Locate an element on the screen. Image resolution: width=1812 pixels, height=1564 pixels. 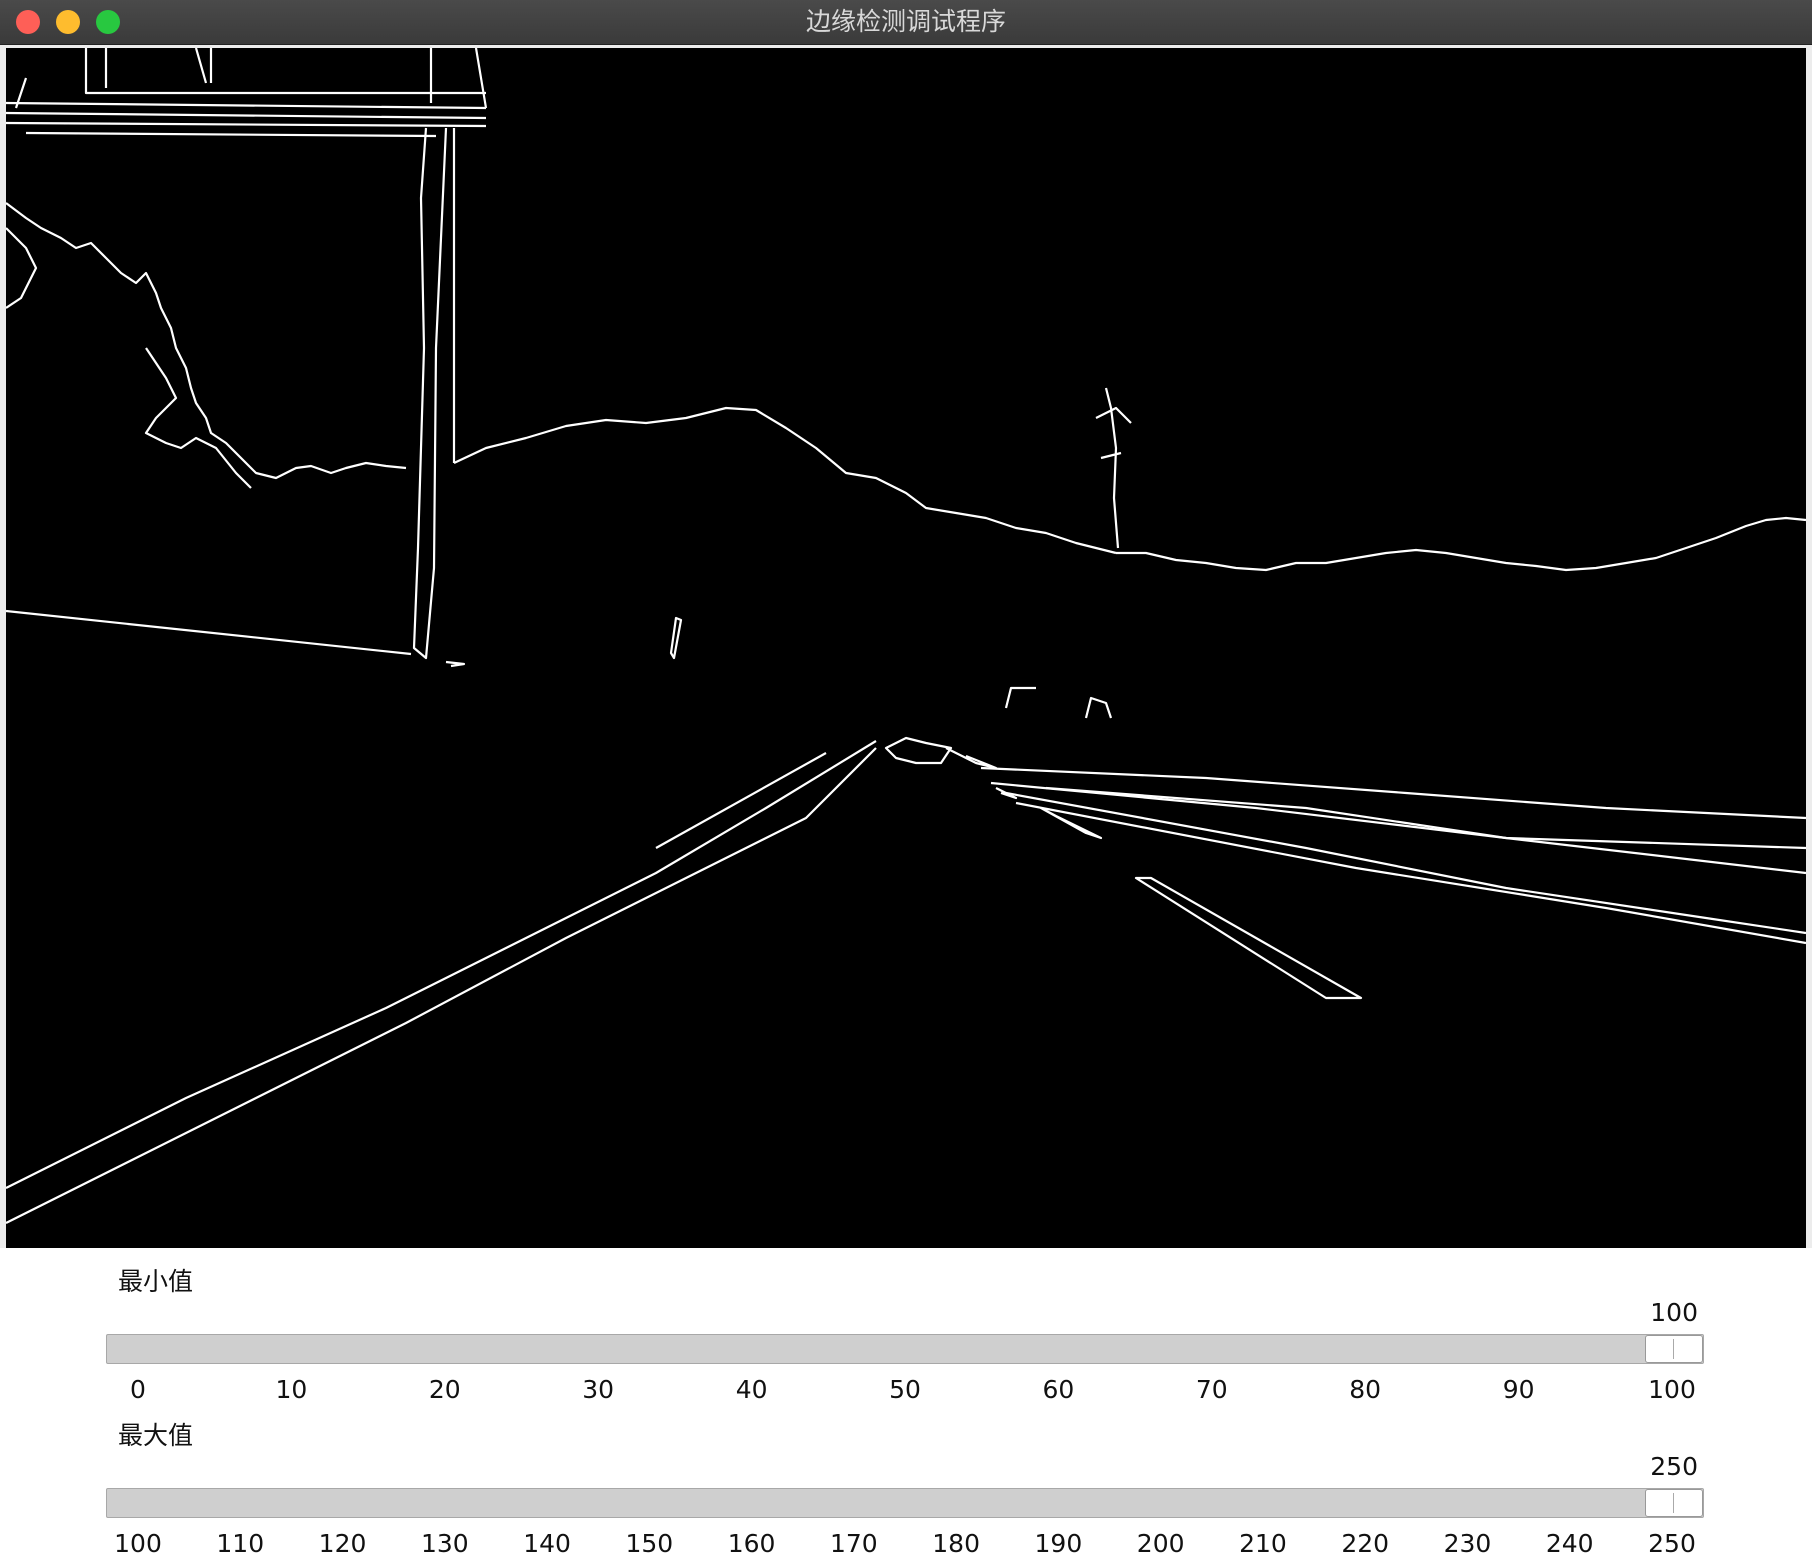
edge-road-left-outer is located at coordinates (441, 964).